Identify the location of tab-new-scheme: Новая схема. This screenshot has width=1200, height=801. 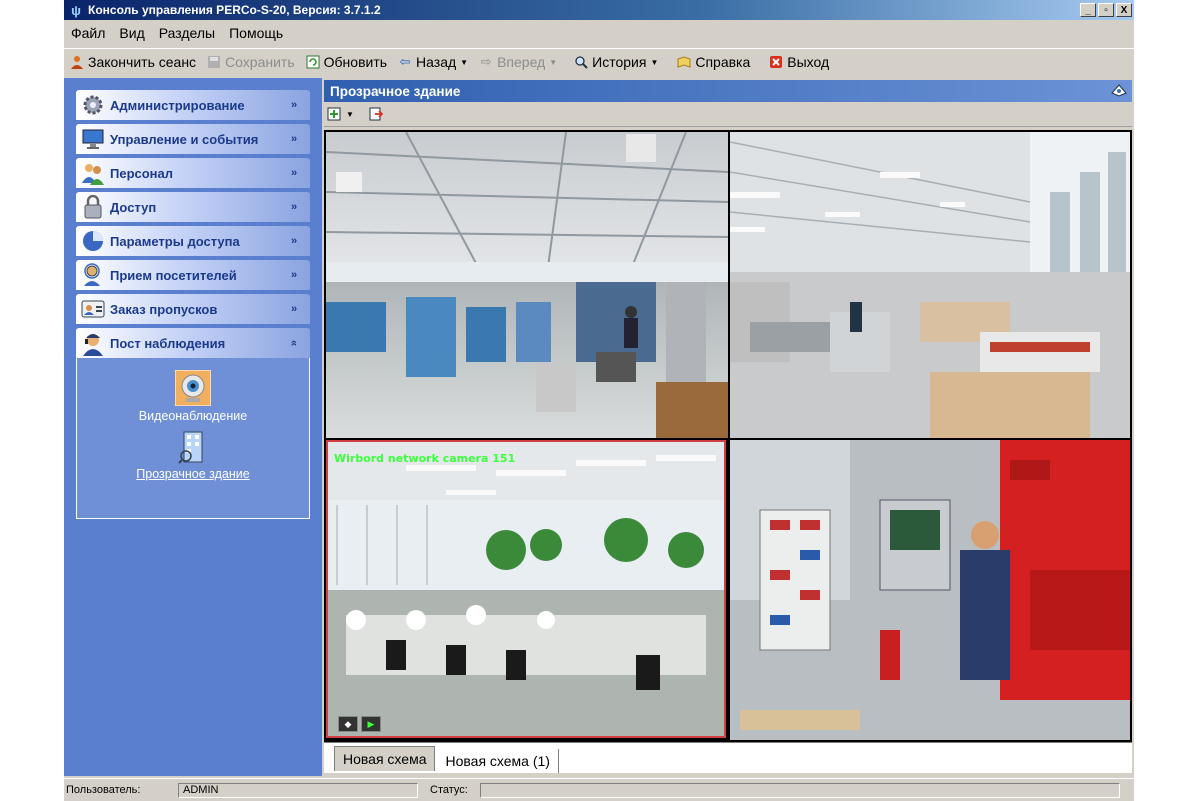
(385, 758).